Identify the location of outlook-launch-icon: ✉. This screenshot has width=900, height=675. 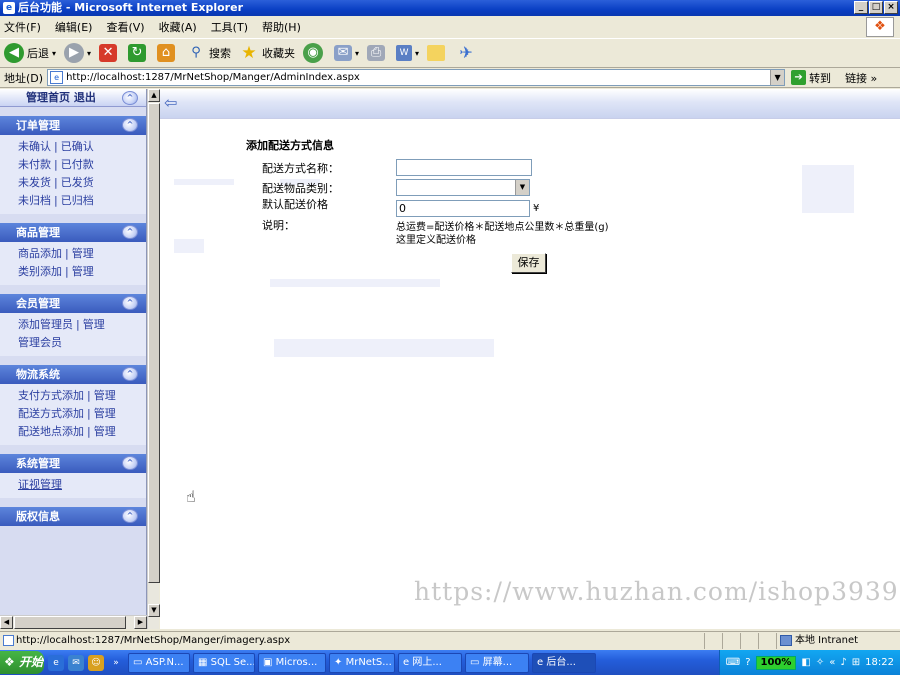
(76, 662).